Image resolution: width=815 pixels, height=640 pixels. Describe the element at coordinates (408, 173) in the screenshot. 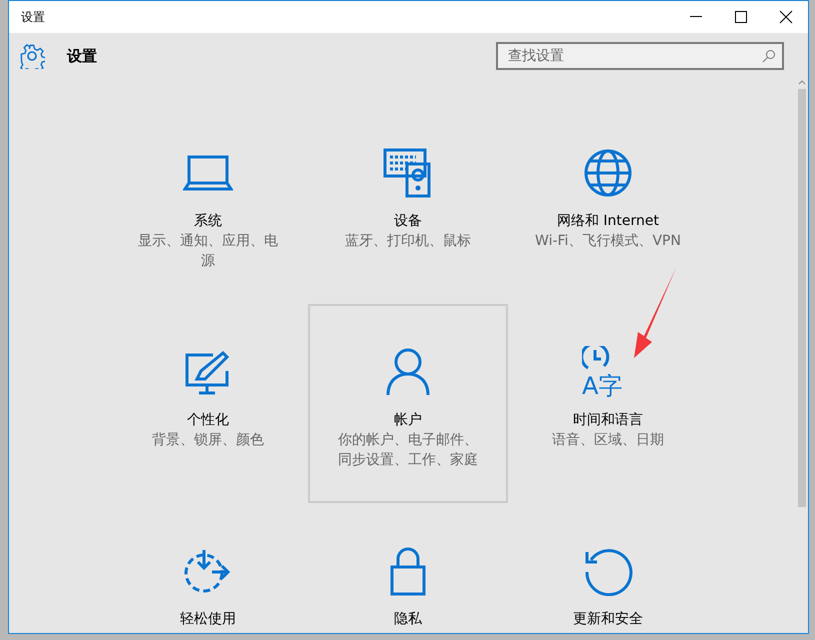

I see `keyboard-speaker-icon` at that location.